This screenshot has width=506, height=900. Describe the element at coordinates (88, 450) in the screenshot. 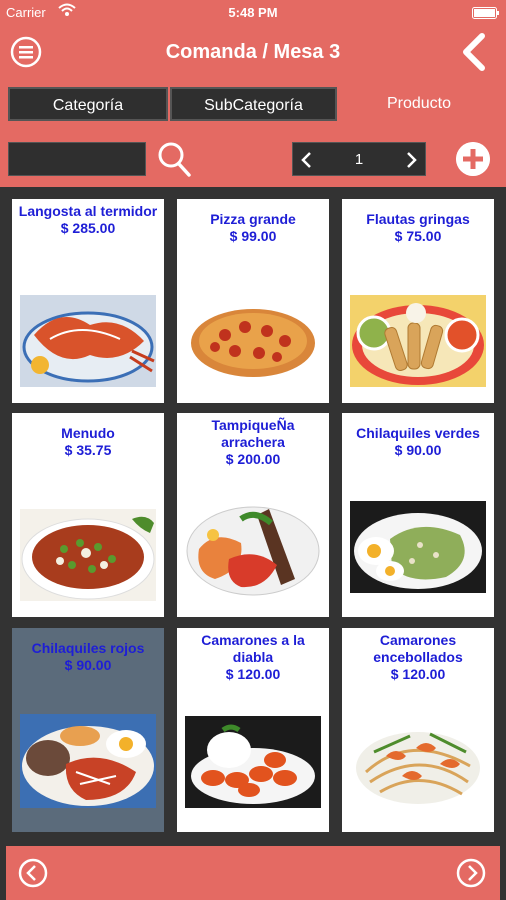

I see `product-price: $ 35.75` at that location.